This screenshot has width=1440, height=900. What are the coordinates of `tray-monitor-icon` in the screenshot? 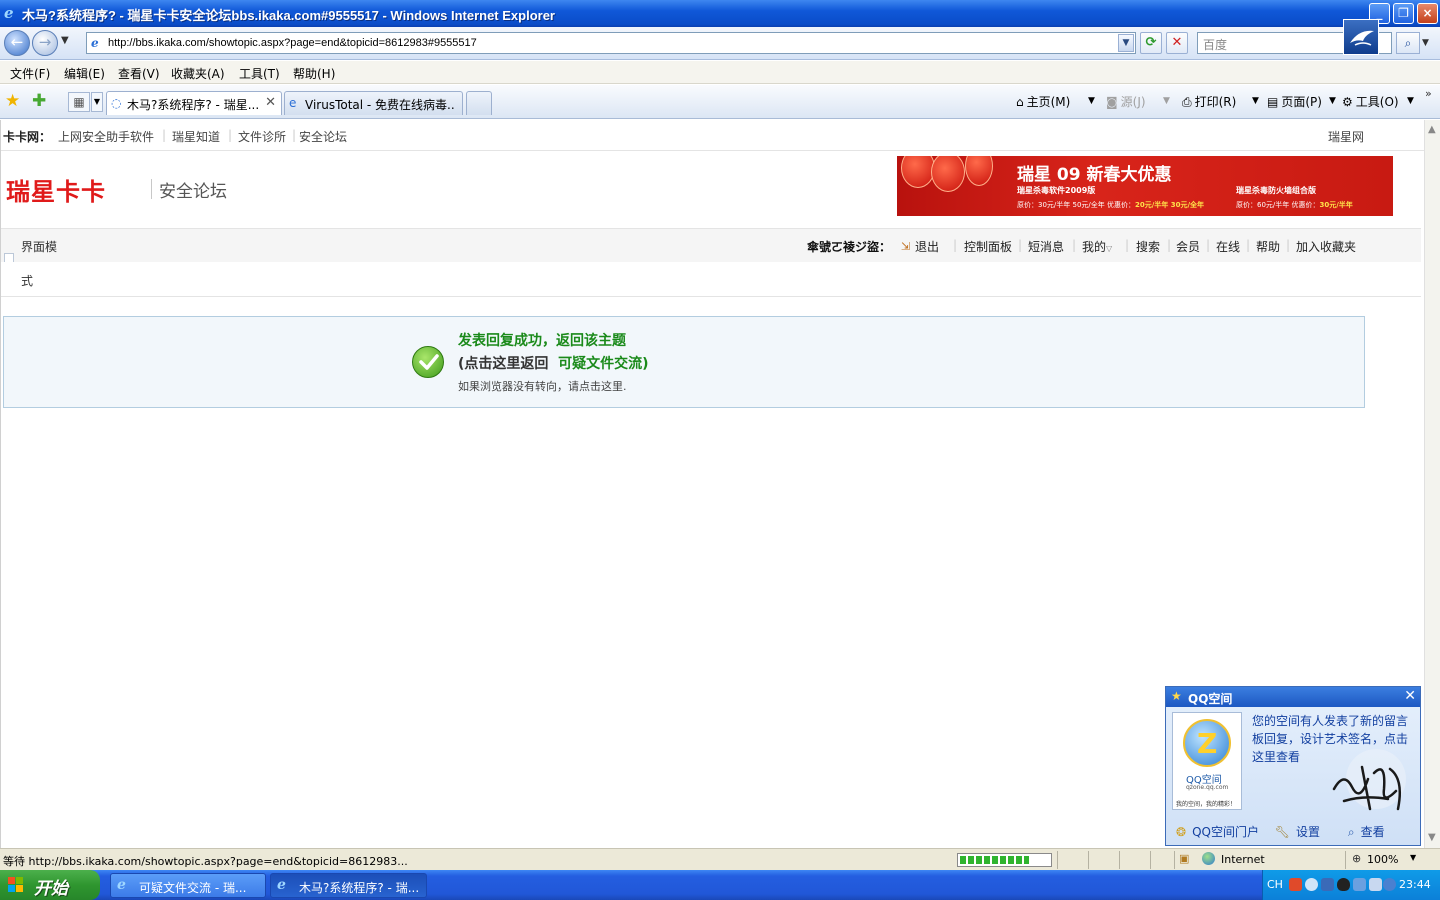 It's located at (1359, 884).